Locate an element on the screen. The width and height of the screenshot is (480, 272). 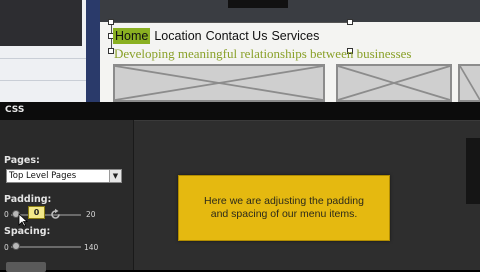
sidebar-edge is located at coordinates (93, 51).